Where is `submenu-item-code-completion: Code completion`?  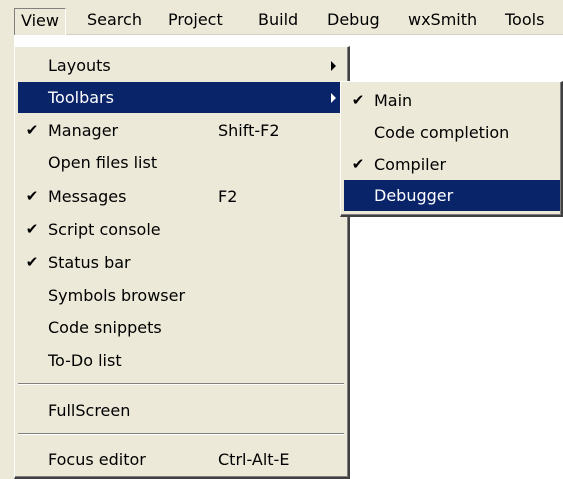 submenu-item-code-completion: Code completion is located at coordinates (452, 132).